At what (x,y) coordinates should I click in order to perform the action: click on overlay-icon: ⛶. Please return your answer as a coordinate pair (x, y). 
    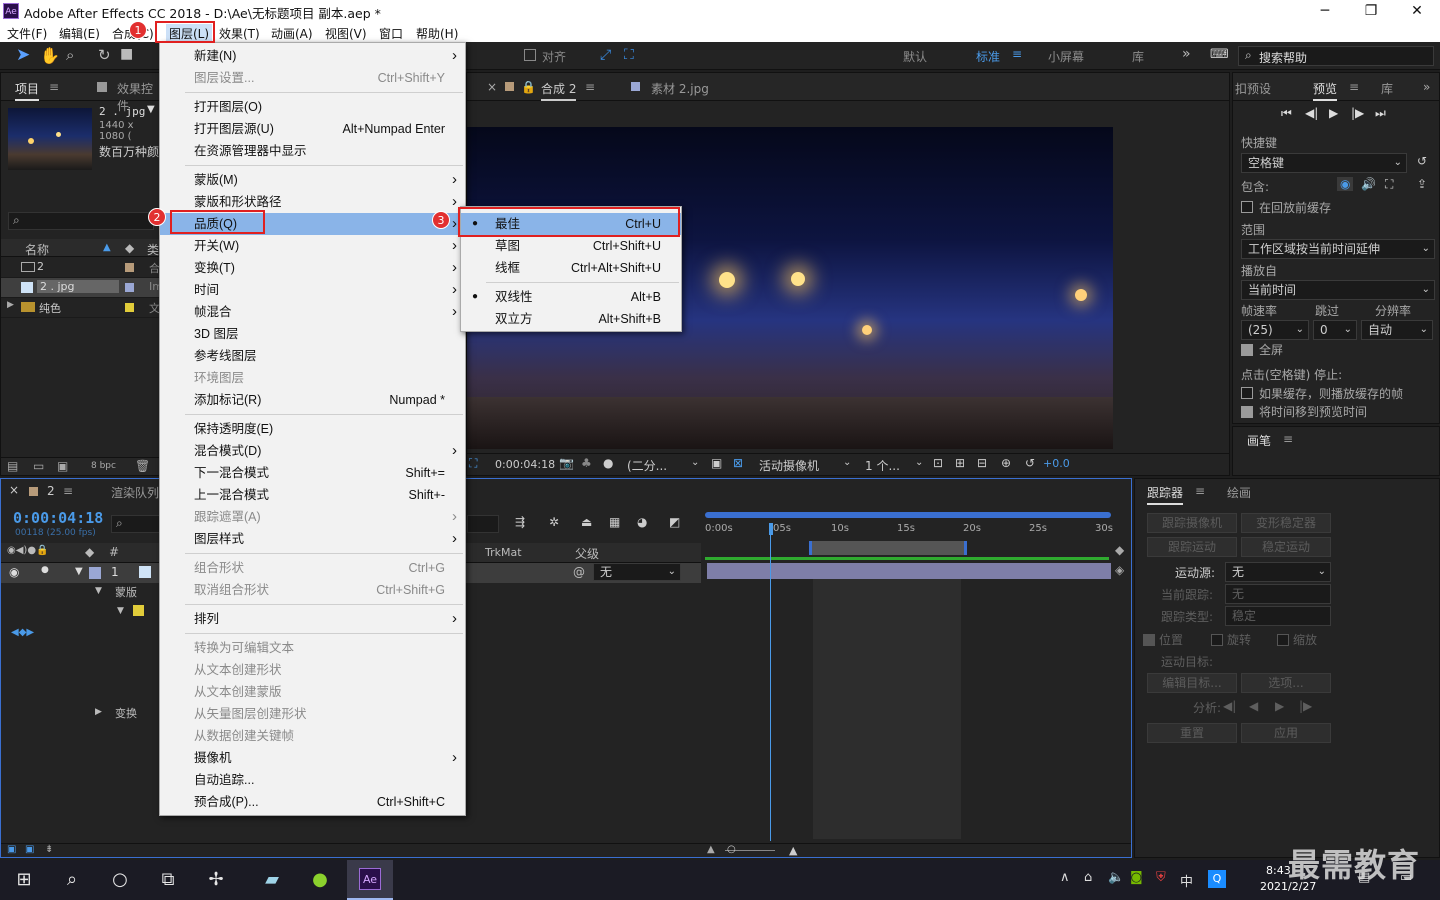
    Looking at the image, I should click on (1389, 184).